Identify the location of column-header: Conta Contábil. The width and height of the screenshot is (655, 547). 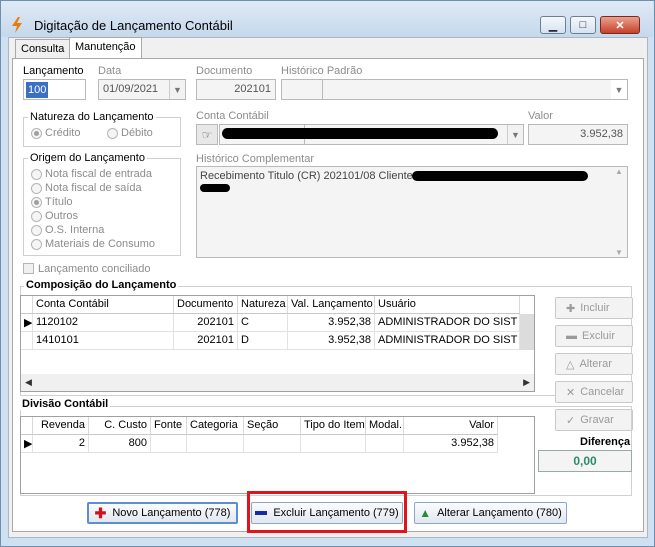
(103, 305).